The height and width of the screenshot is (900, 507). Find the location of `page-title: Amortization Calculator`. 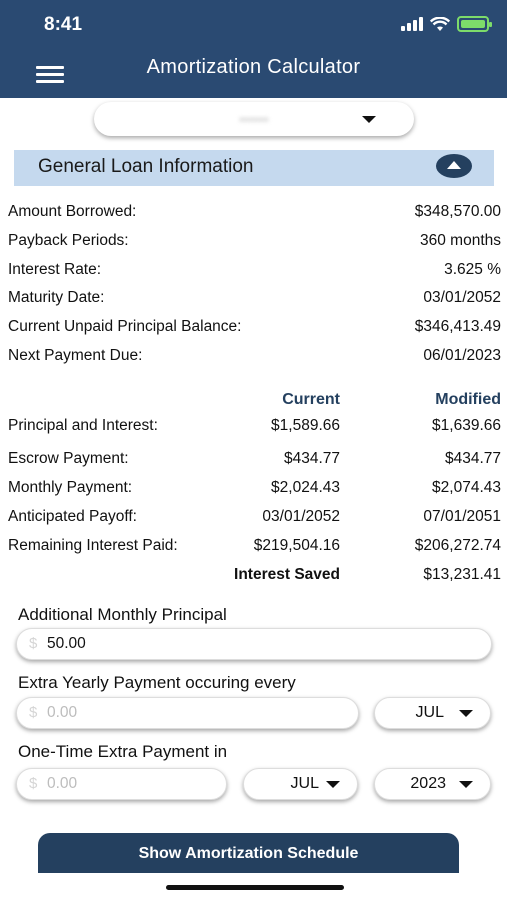

page-title: Amortization Calculator is located at coordinates (253, 67).